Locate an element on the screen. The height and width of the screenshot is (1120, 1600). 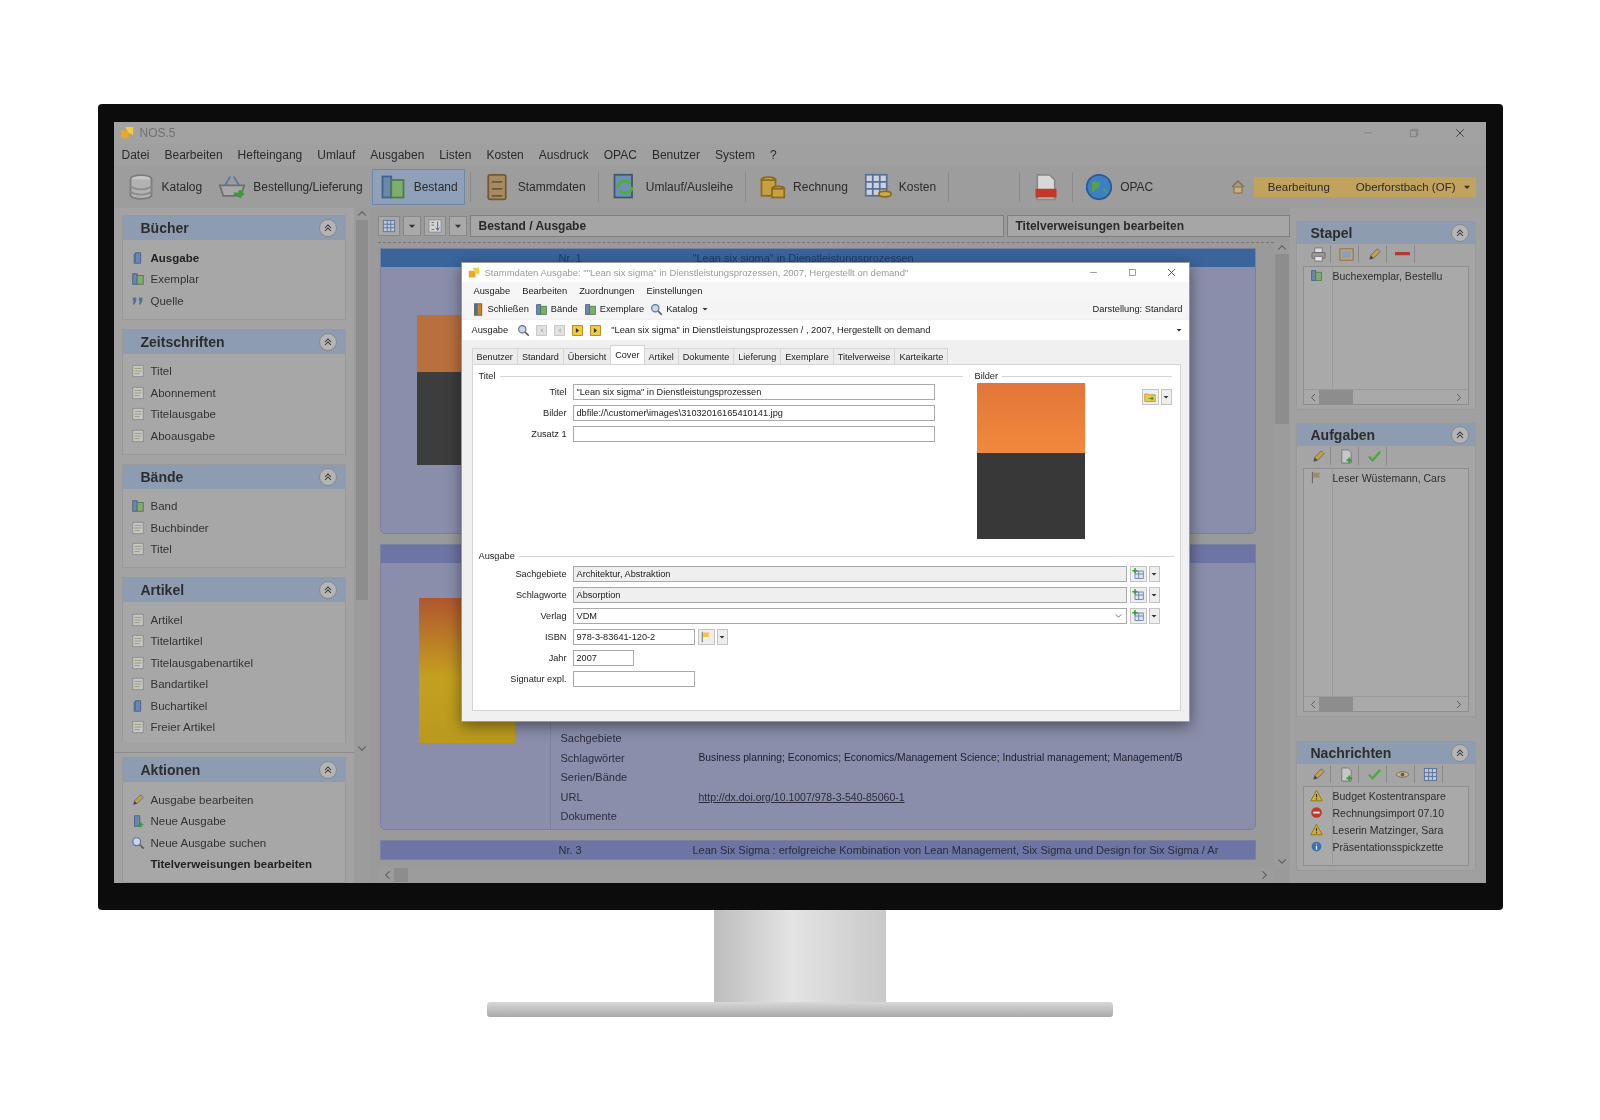
menu-item: Ausgabe is located at coordinates (492, 290).